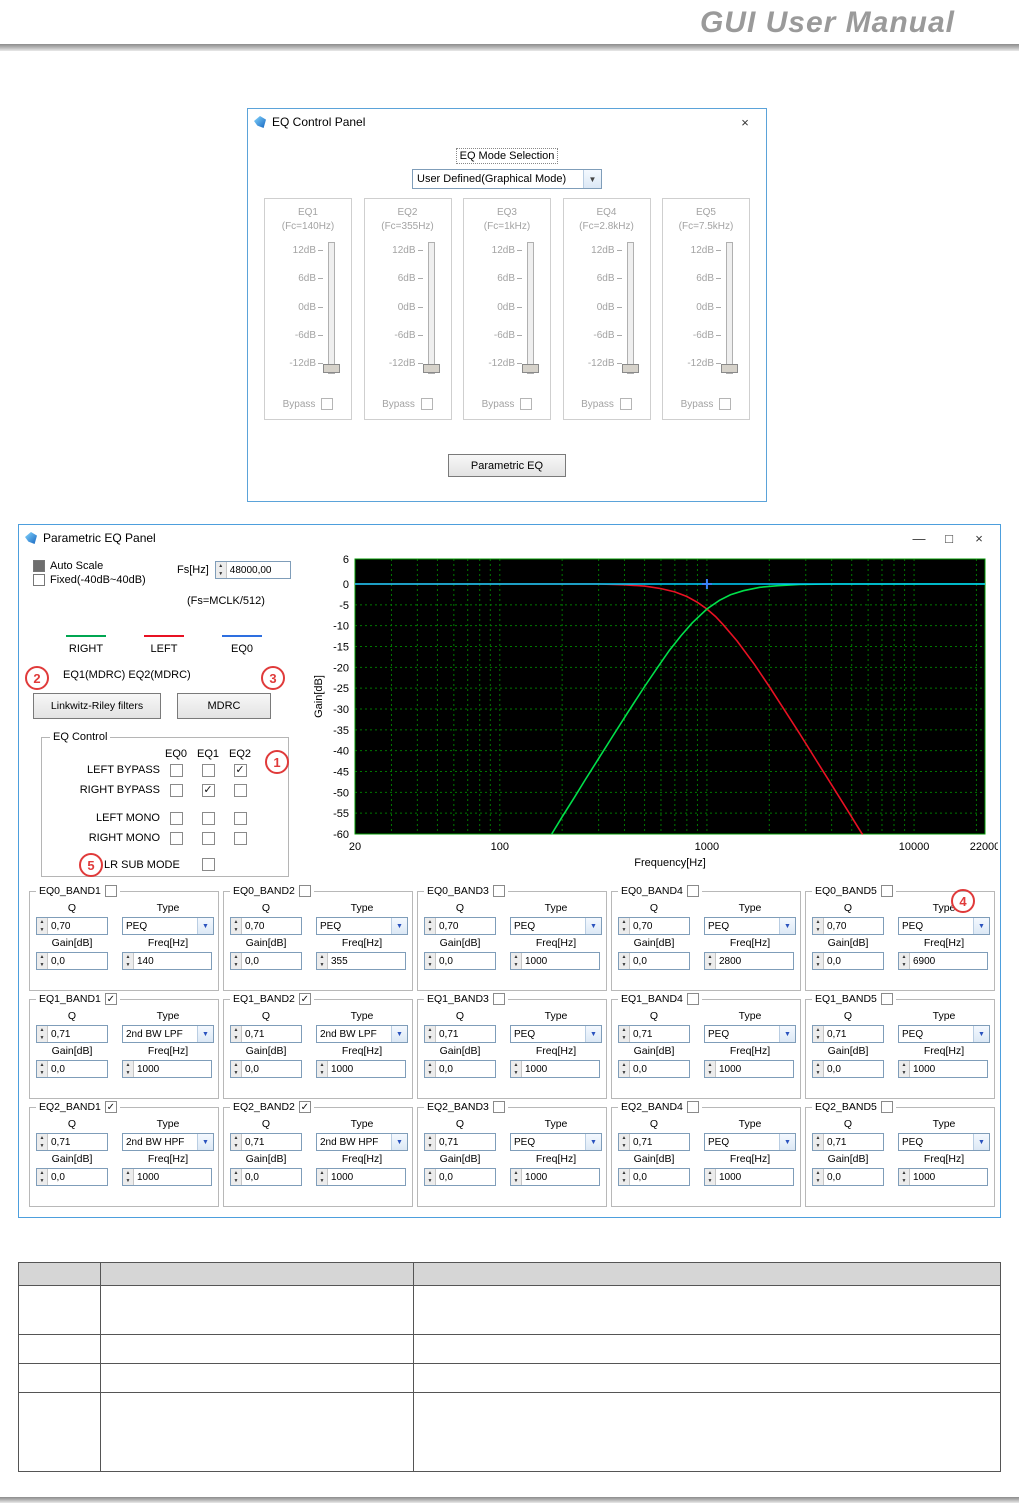 Image resolution: width=1019 pixels, height=1511 pixels. Describe the element at coordinates (362, 1034) in the screenshot. I see `type-combo: 2nd BW LPF ▼` at that location.